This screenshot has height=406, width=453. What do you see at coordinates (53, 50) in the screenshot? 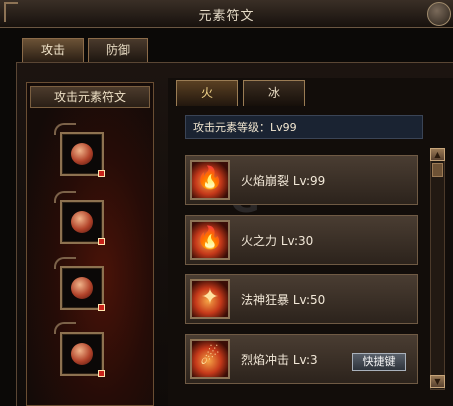
I see `tab-attack: 攻击` at bounding box center [53, 50].